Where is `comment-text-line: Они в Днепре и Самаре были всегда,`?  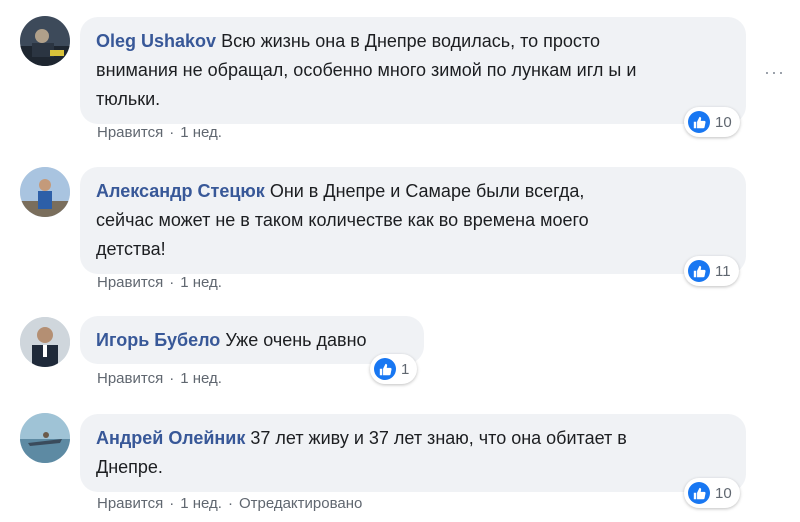
comment-text-line: Они в Днепре и Самаре были всегда, is located at coordinates (427, 191).